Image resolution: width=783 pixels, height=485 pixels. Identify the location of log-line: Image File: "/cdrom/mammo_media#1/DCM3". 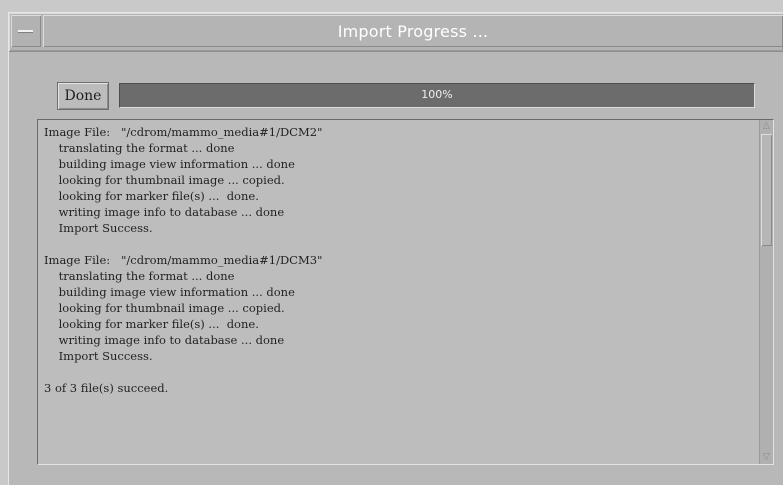
(183, 260).